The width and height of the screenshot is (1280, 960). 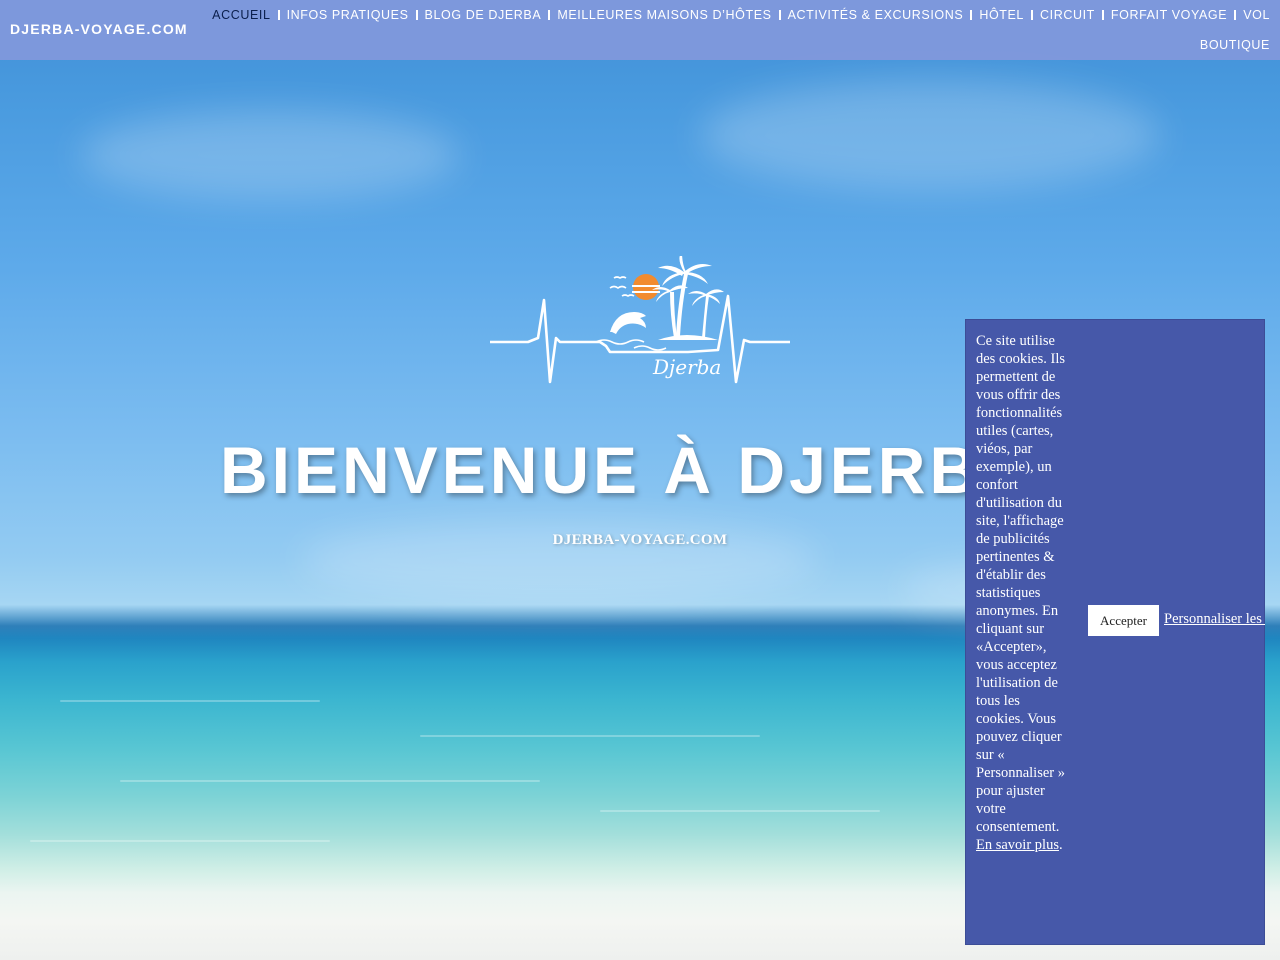 I want to click on nav-item-infos-pratiques: INFOS PRATIQUES, so click(x=348, y=15).